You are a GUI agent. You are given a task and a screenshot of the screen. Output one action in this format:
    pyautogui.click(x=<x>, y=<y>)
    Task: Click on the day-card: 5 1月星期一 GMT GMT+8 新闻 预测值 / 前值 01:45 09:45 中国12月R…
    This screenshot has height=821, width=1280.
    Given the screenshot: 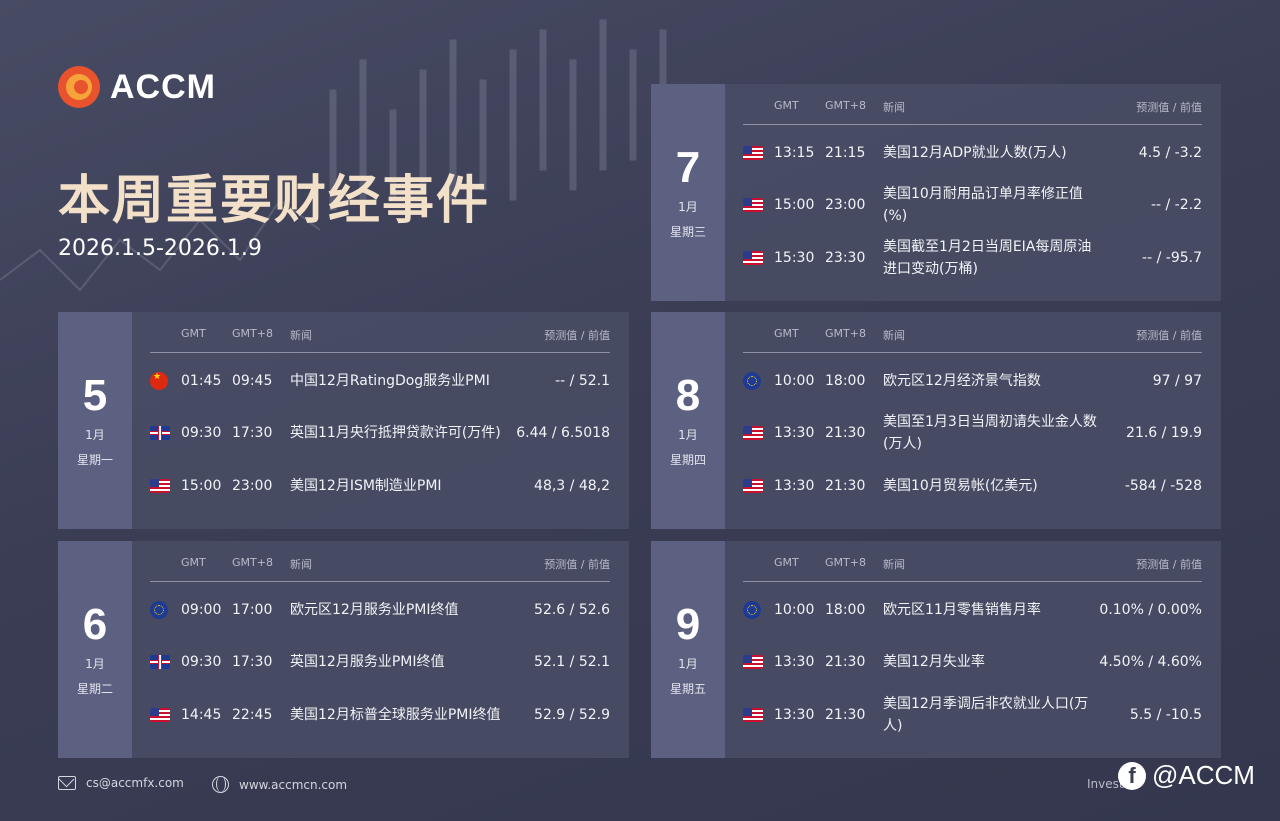 What is the action you would take?
    pyautogui.click(x=343, y=420)
    